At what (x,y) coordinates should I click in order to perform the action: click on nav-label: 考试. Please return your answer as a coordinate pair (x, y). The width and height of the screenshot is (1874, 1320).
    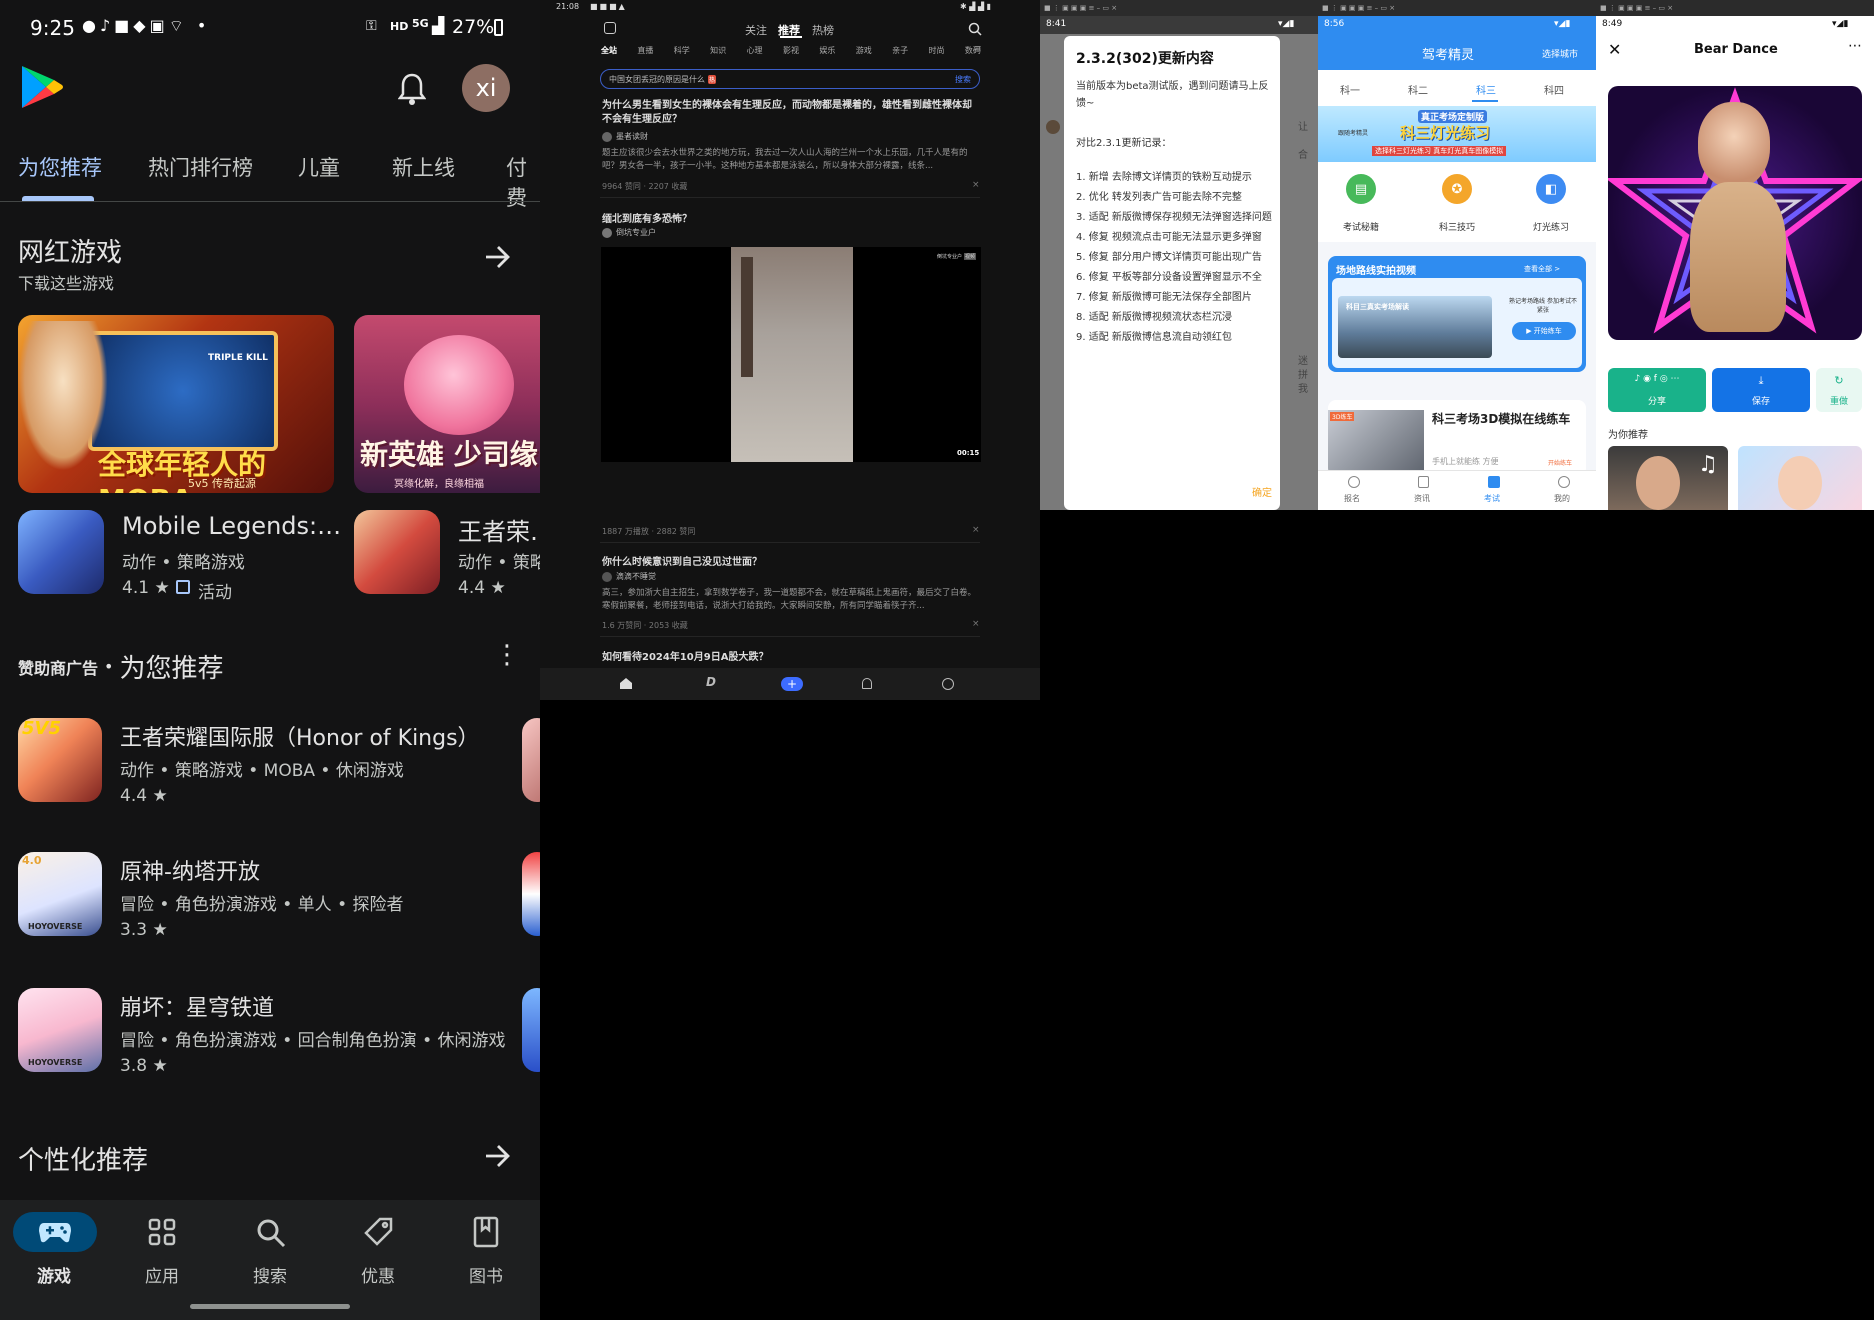
    Looking at the image, I should click on (1492, 498).